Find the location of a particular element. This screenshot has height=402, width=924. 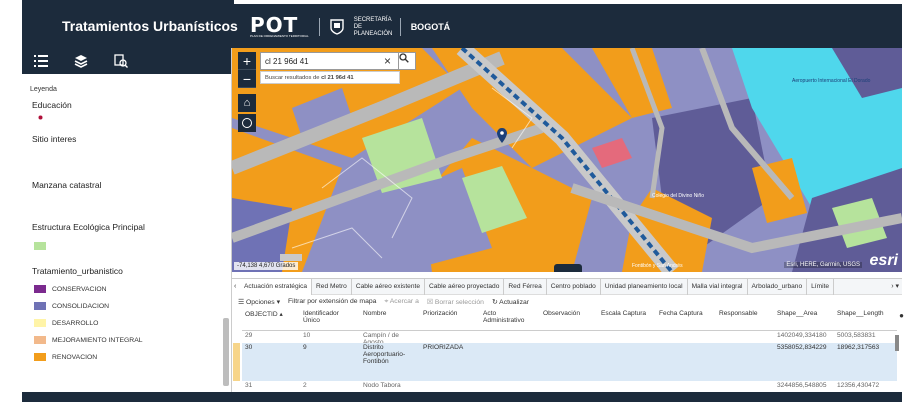

tab-upl: Unidad planeamiento local is located at coordinates (644, 286).